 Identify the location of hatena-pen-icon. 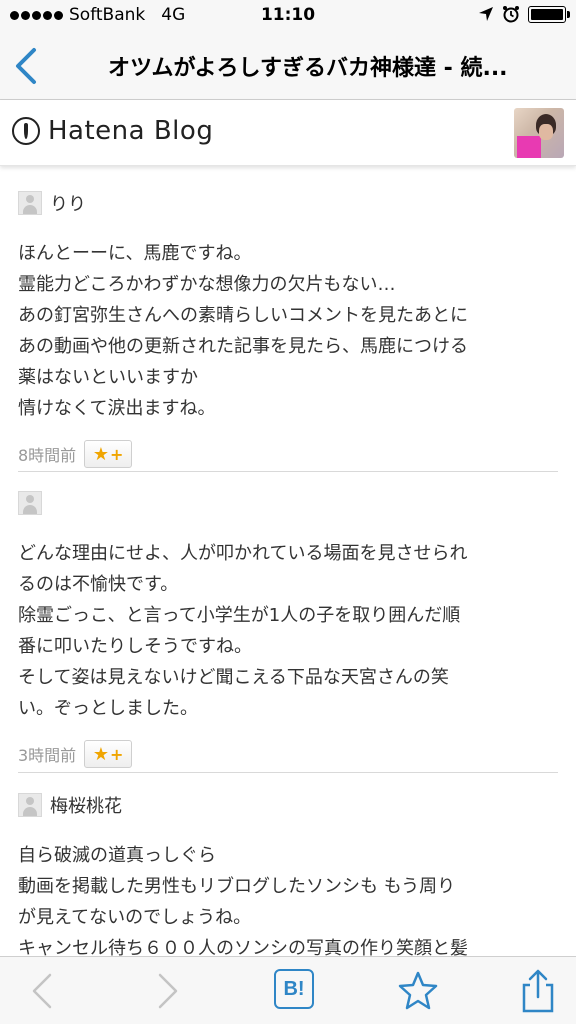
(26, 131).